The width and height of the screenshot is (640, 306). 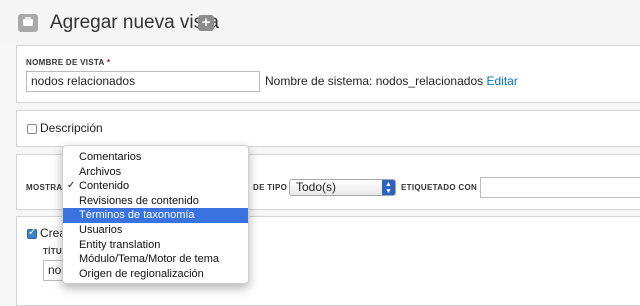 I want to click on view-name-label: Nombre de vista *, so click(x=68, y=62).